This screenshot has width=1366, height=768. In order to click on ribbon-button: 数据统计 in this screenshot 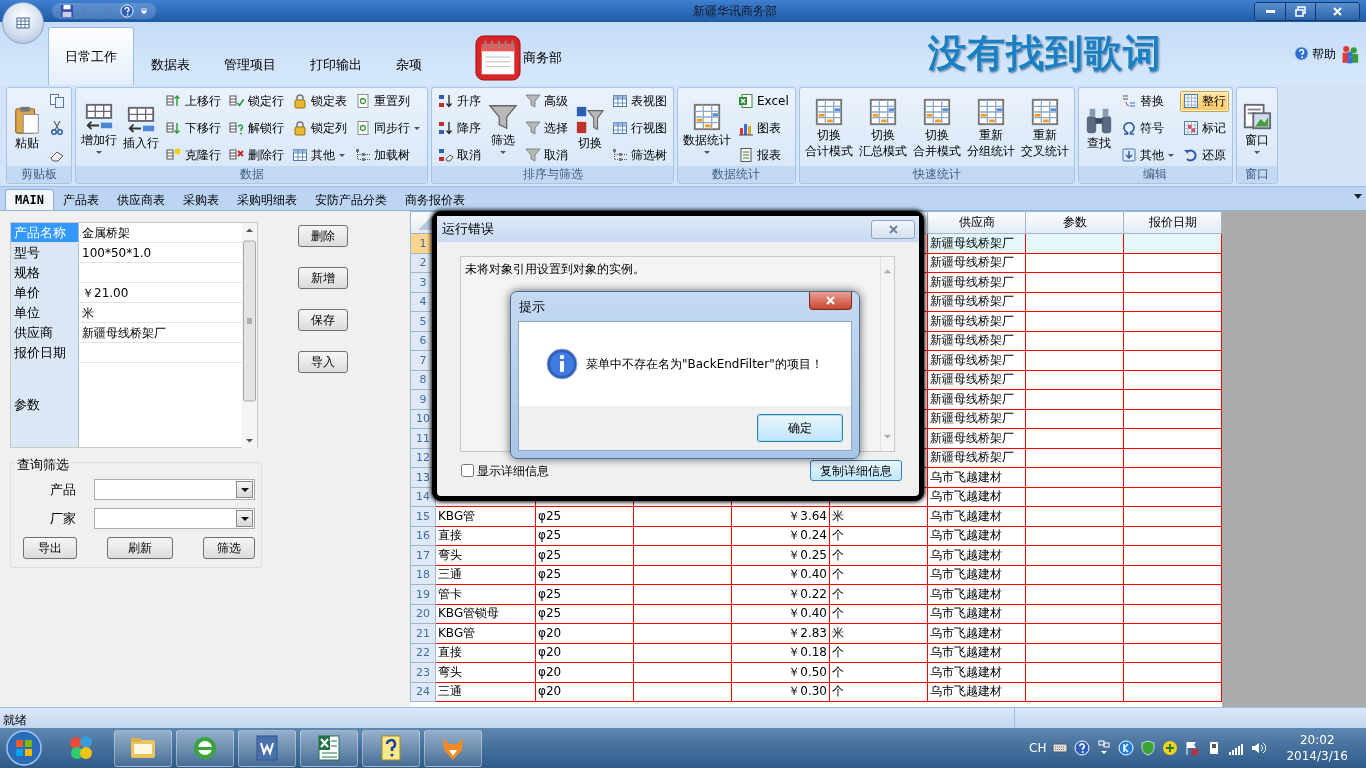, I will do `click(707, 128)`.